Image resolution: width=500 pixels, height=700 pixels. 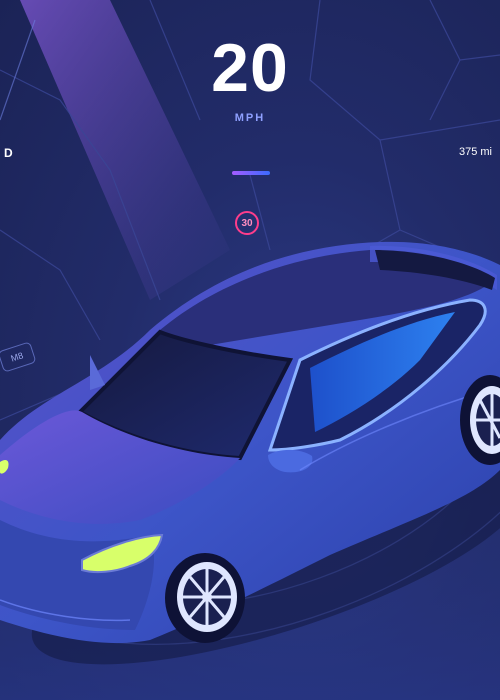 What do you see at coordinates (250, 118) in the screenshot?
I see `speed-unit-label: MPH` at bounding box center [250, 118].